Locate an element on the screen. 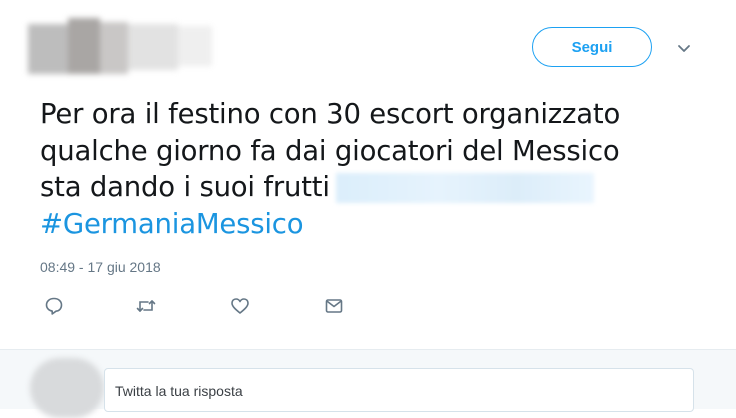 This screenshot has width=736, height=418. like-icon is located at coordinates (240, 306).